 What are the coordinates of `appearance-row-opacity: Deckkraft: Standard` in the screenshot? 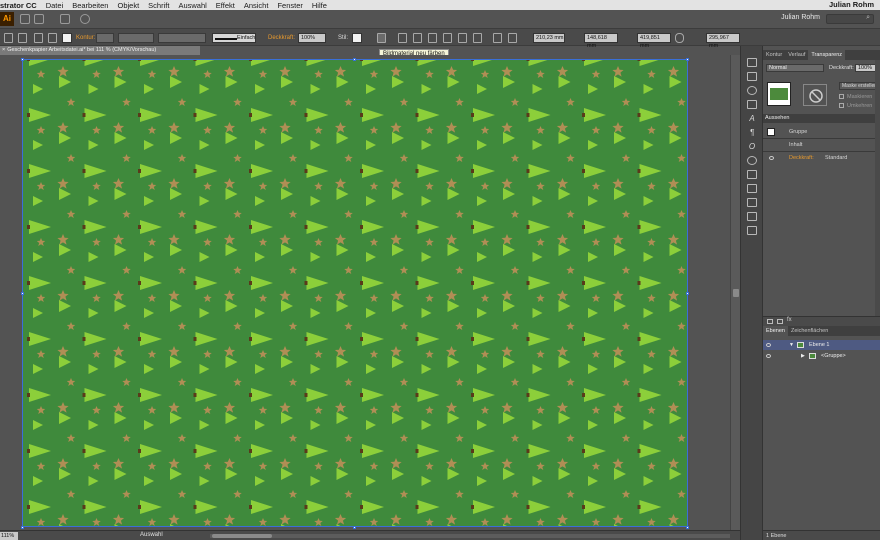 It's located at (821, 158).